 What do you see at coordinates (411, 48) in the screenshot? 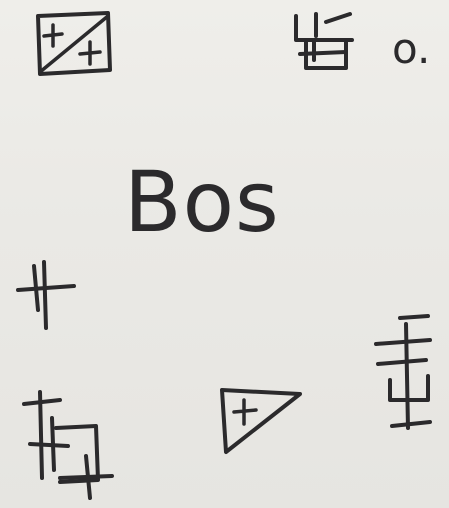
I see `corner-mark: o.` at bounding box center [411, 48].